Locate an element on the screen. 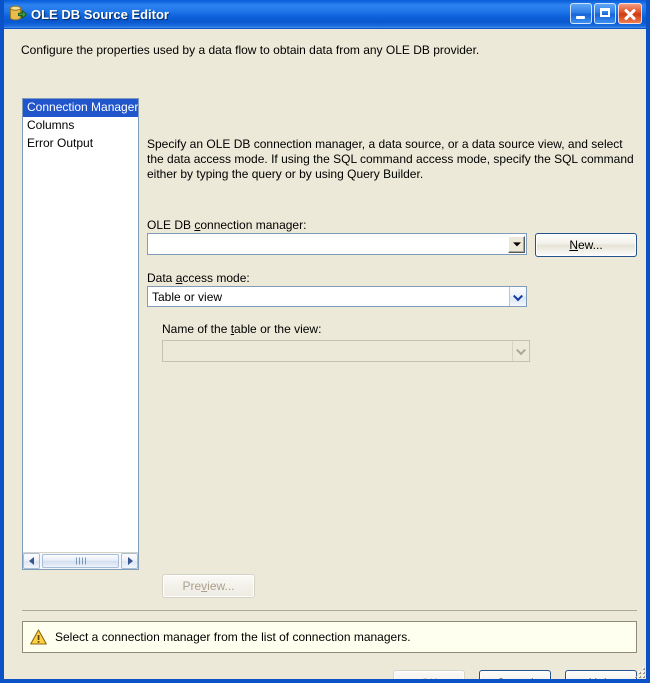 This screenshot has width=650, height=683. pages-horizontal-scrollbar is located at coordinates (80, 560).